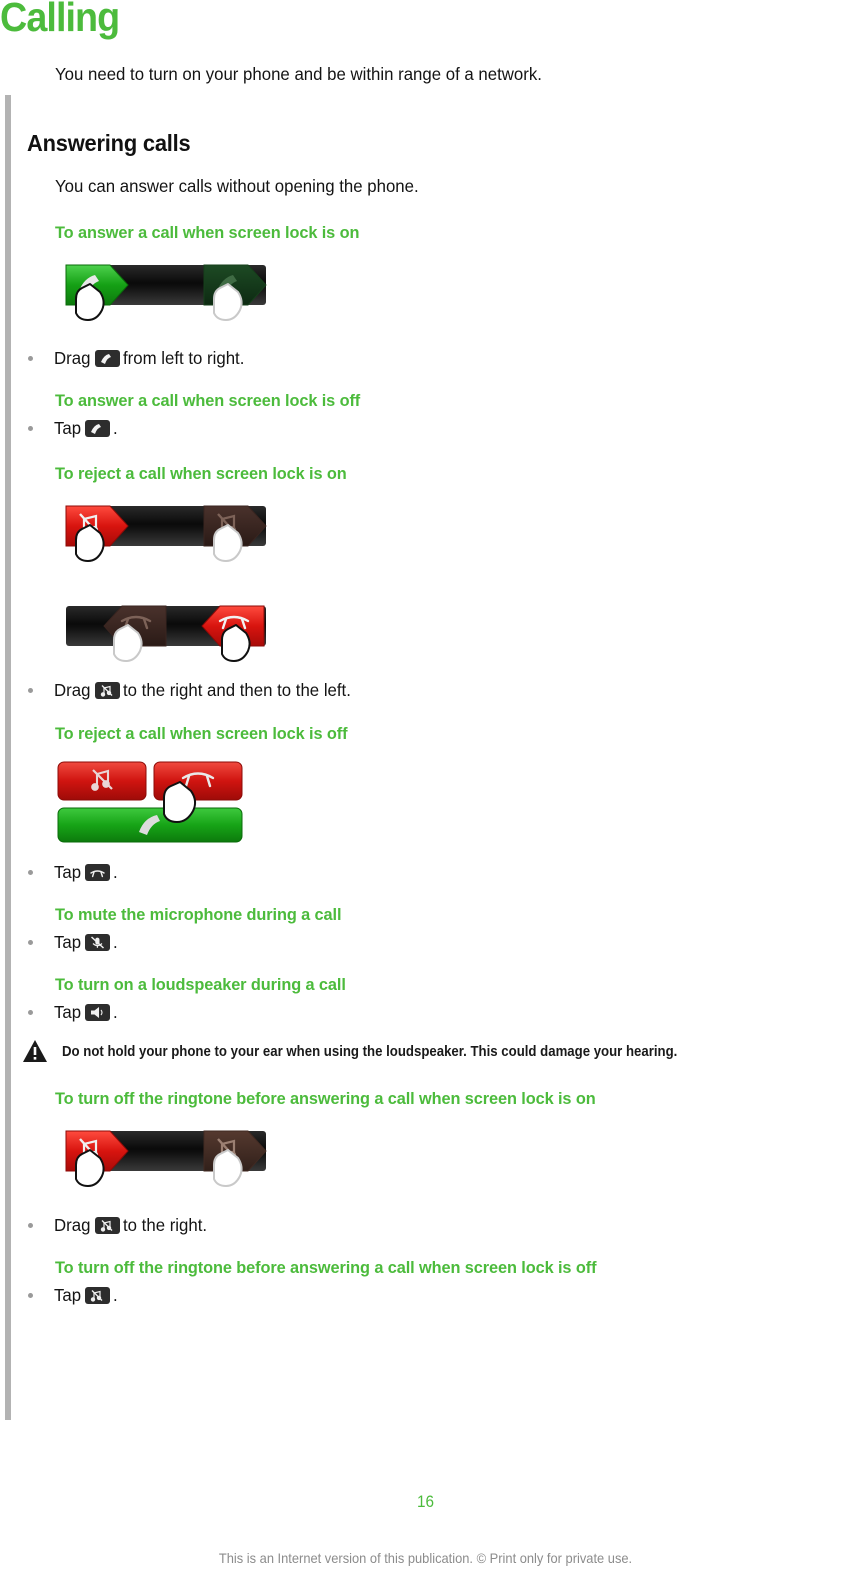 Image resolution: width=851 pixels, height=1587 pixels. Describe the element at coordinates (439, 690) in the screenshot. I see `step-reject-lock-on: Drag to the right and then to the left.` at that location.